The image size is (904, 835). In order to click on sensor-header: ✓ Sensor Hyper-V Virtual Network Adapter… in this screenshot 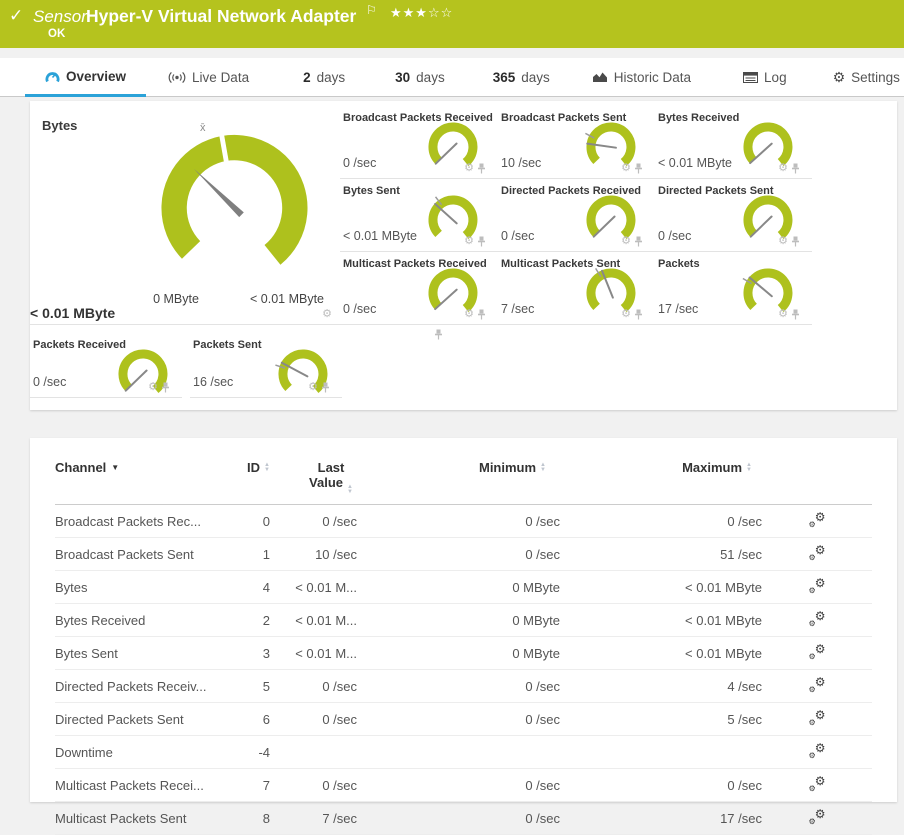, I will do `click(452, 24)`.